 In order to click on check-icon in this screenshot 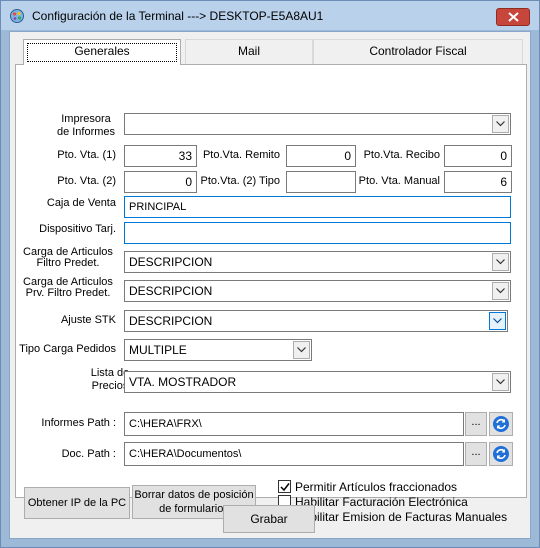, I will do `click(285, 487)`.